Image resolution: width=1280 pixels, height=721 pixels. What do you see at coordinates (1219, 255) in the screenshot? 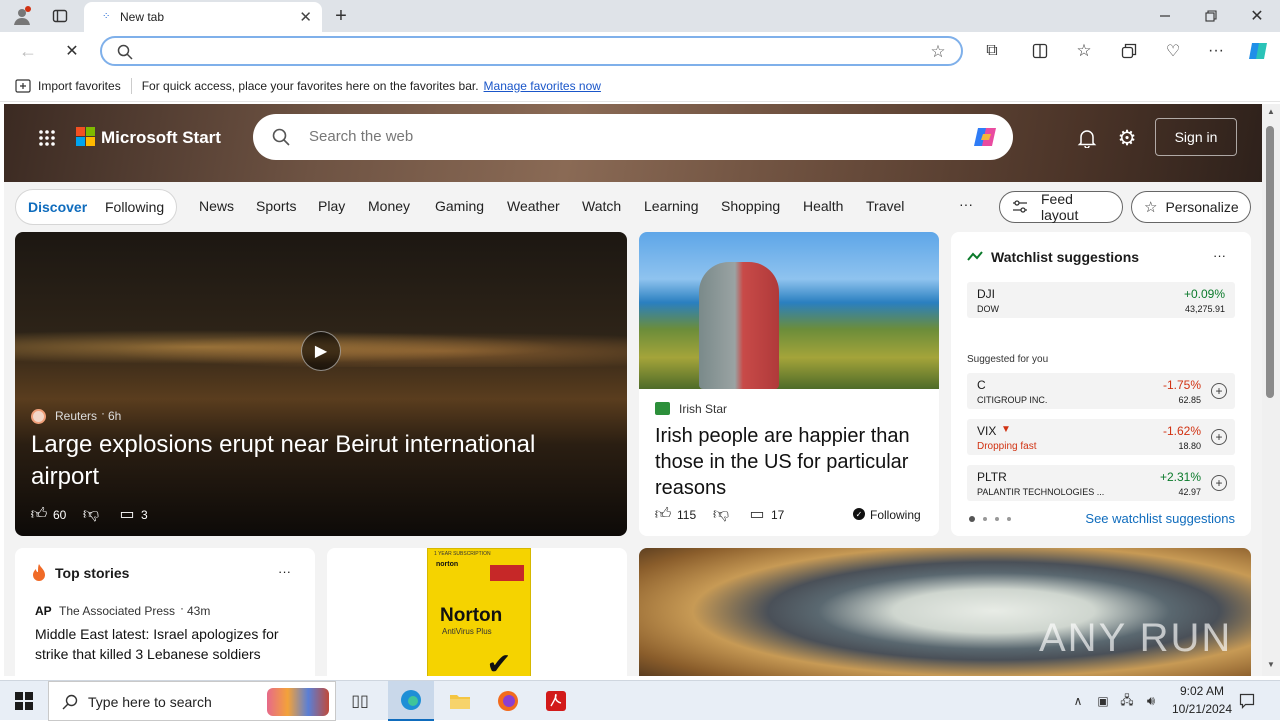
I see `watchlist-menu-icon: ···` at bounding box center [1219, 255].